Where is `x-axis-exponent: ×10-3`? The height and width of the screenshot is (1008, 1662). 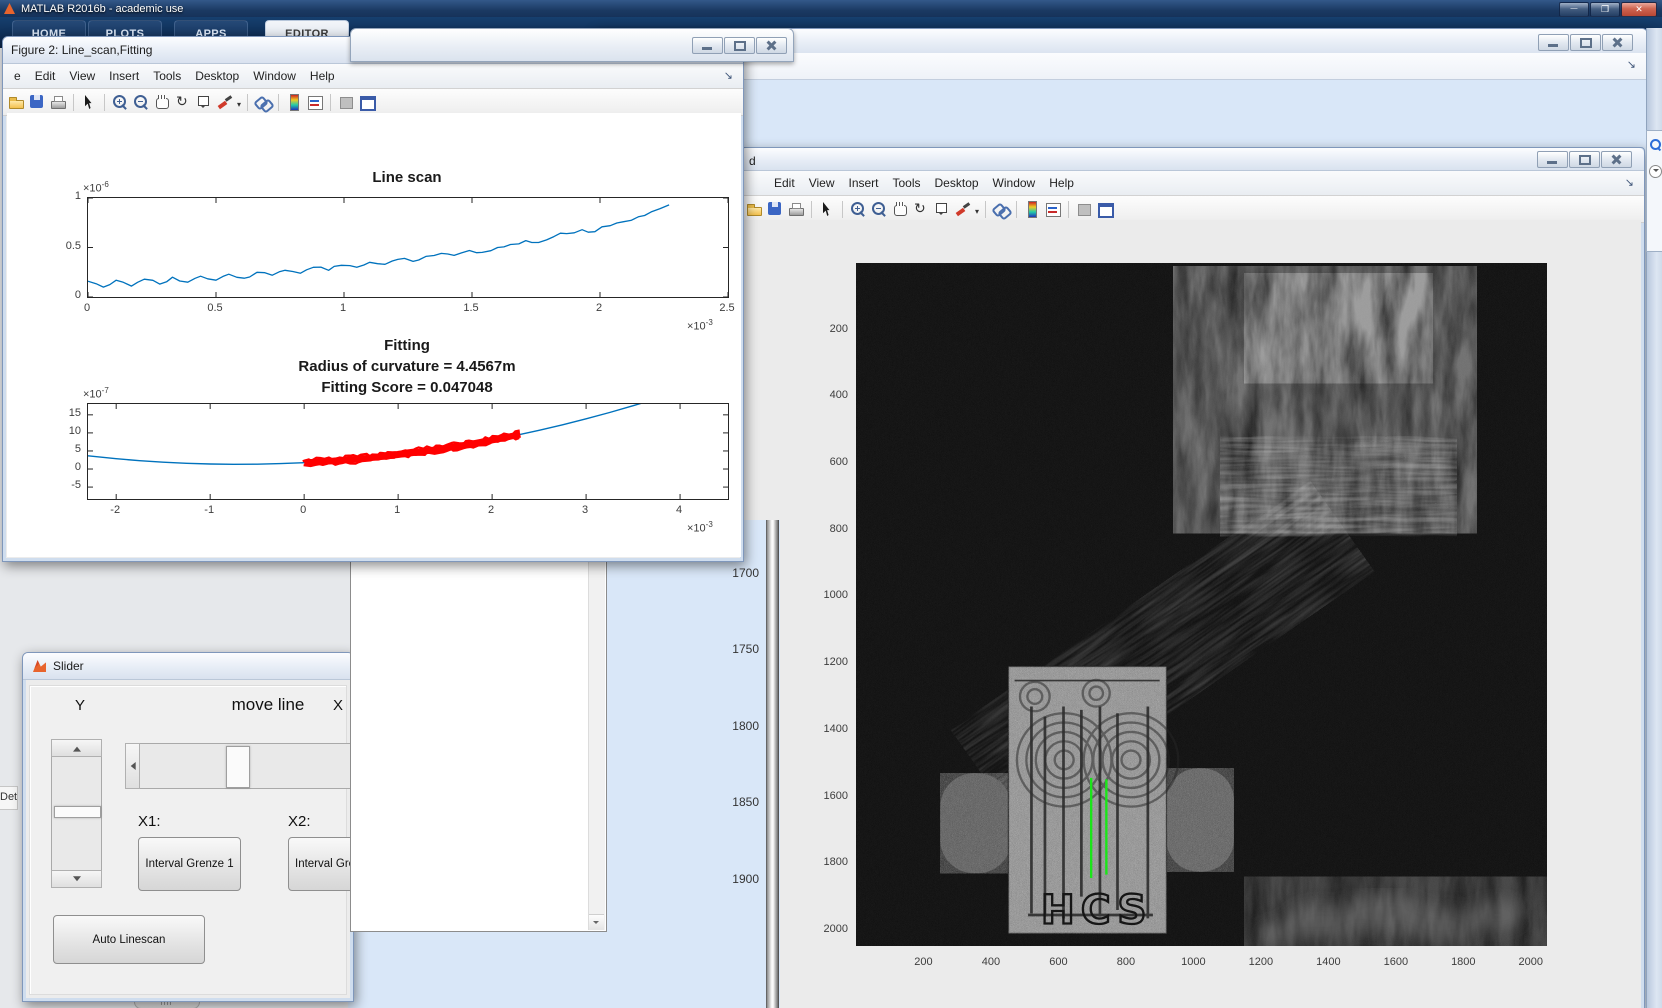 x-axis-exponent: ×10-3 is located at coordinates (700, 325).